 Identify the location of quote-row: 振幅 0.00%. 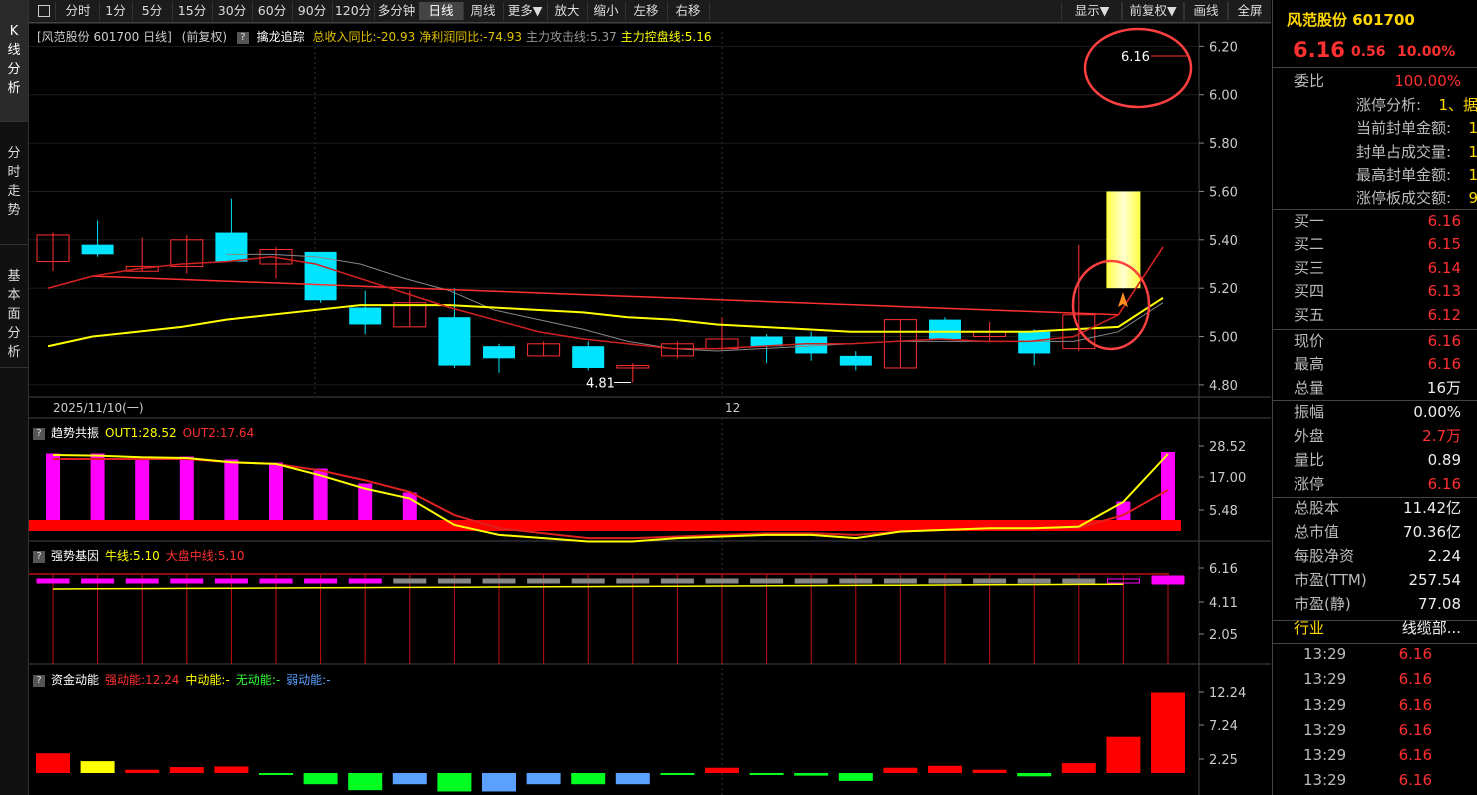
(1375, 412).